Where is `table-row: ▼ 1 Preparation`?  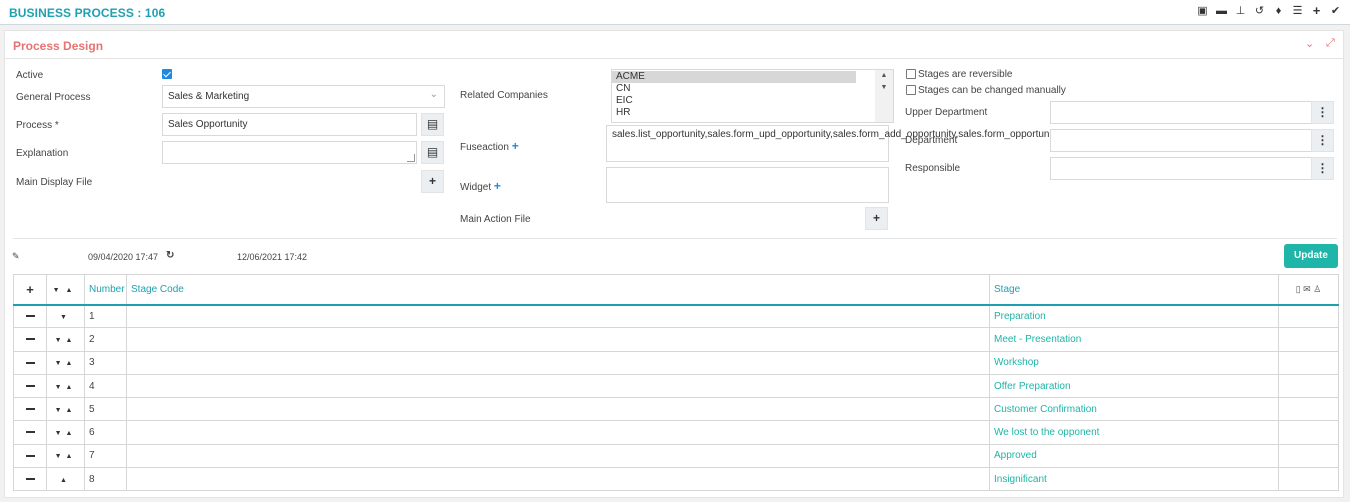 table-row: ▼ 1 Preparation is located at coordinates (676, 316).